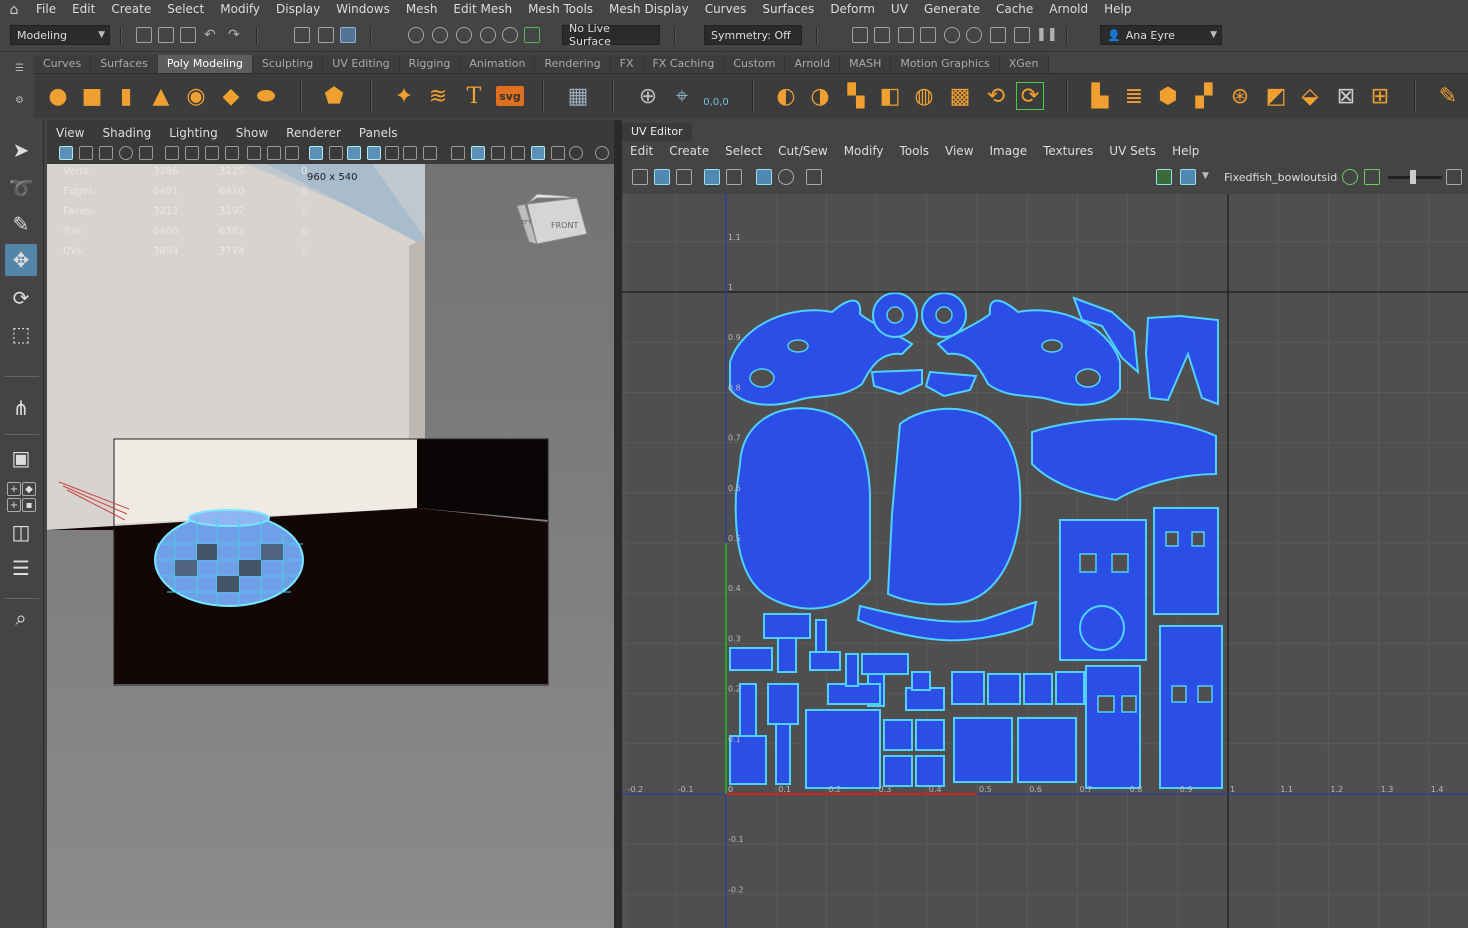 The width and height of the screenshot is (1468, 928). I want to click on bevel-edge-icon: ▞, so click(1204, 96).